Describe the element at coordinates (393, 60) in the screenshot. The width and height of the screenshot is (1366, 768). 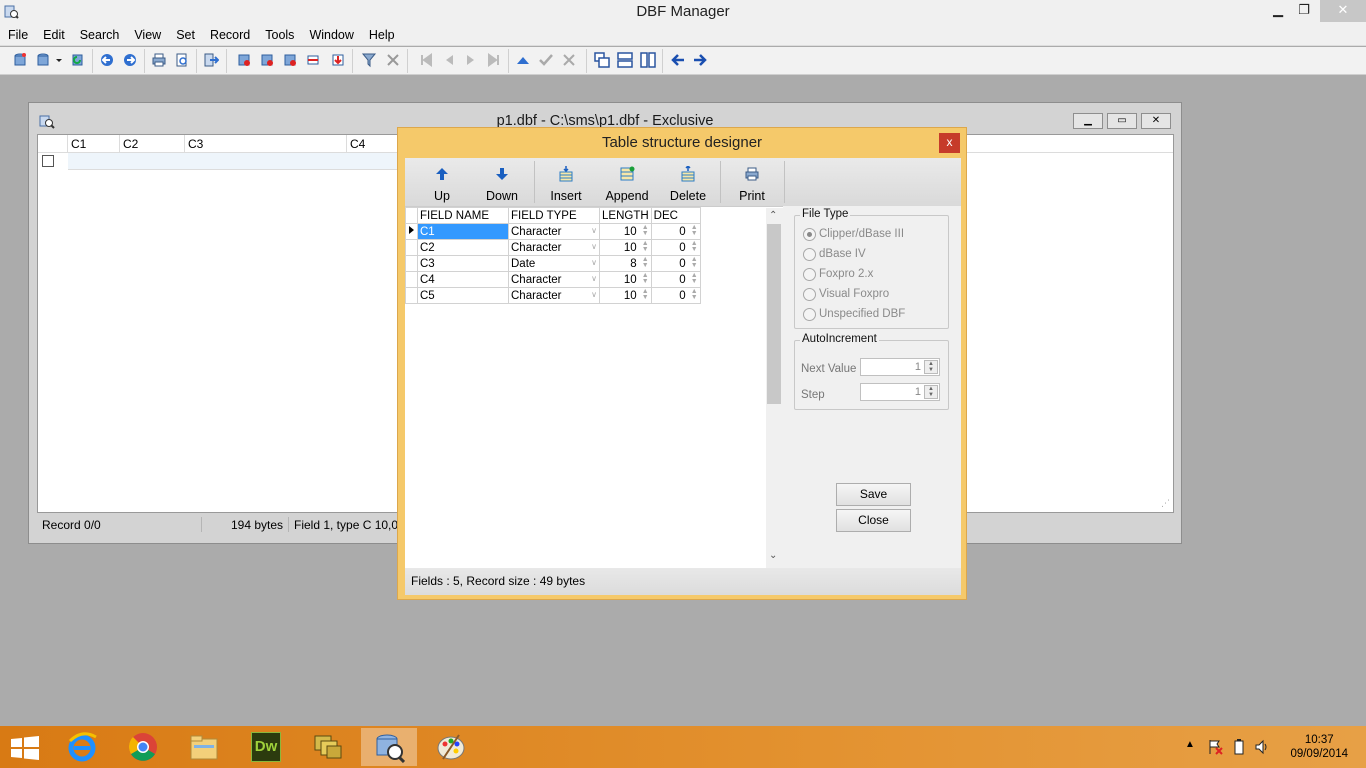
I see `clear-filter-icon` at that location.